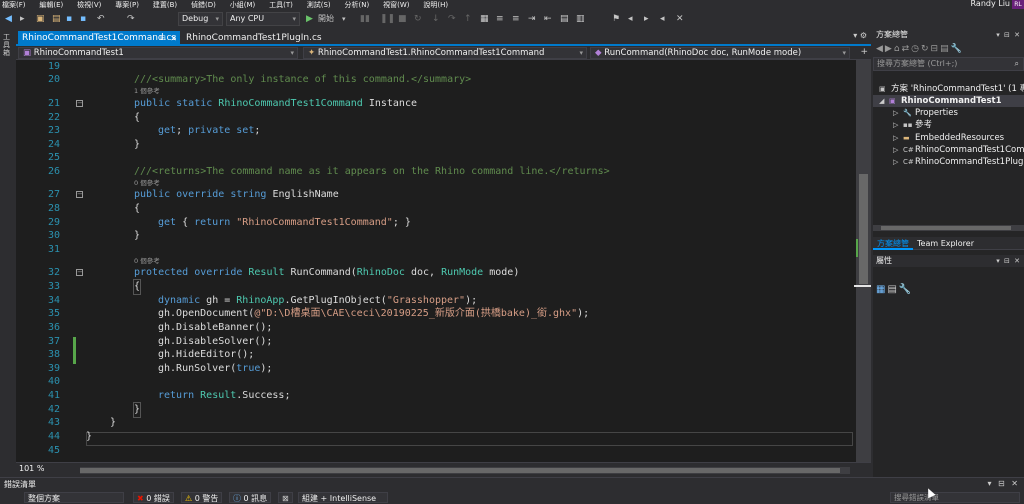 This screenshot has width=1024, height=504. I want to click on layout-icon: ▥, so click(580, 19).